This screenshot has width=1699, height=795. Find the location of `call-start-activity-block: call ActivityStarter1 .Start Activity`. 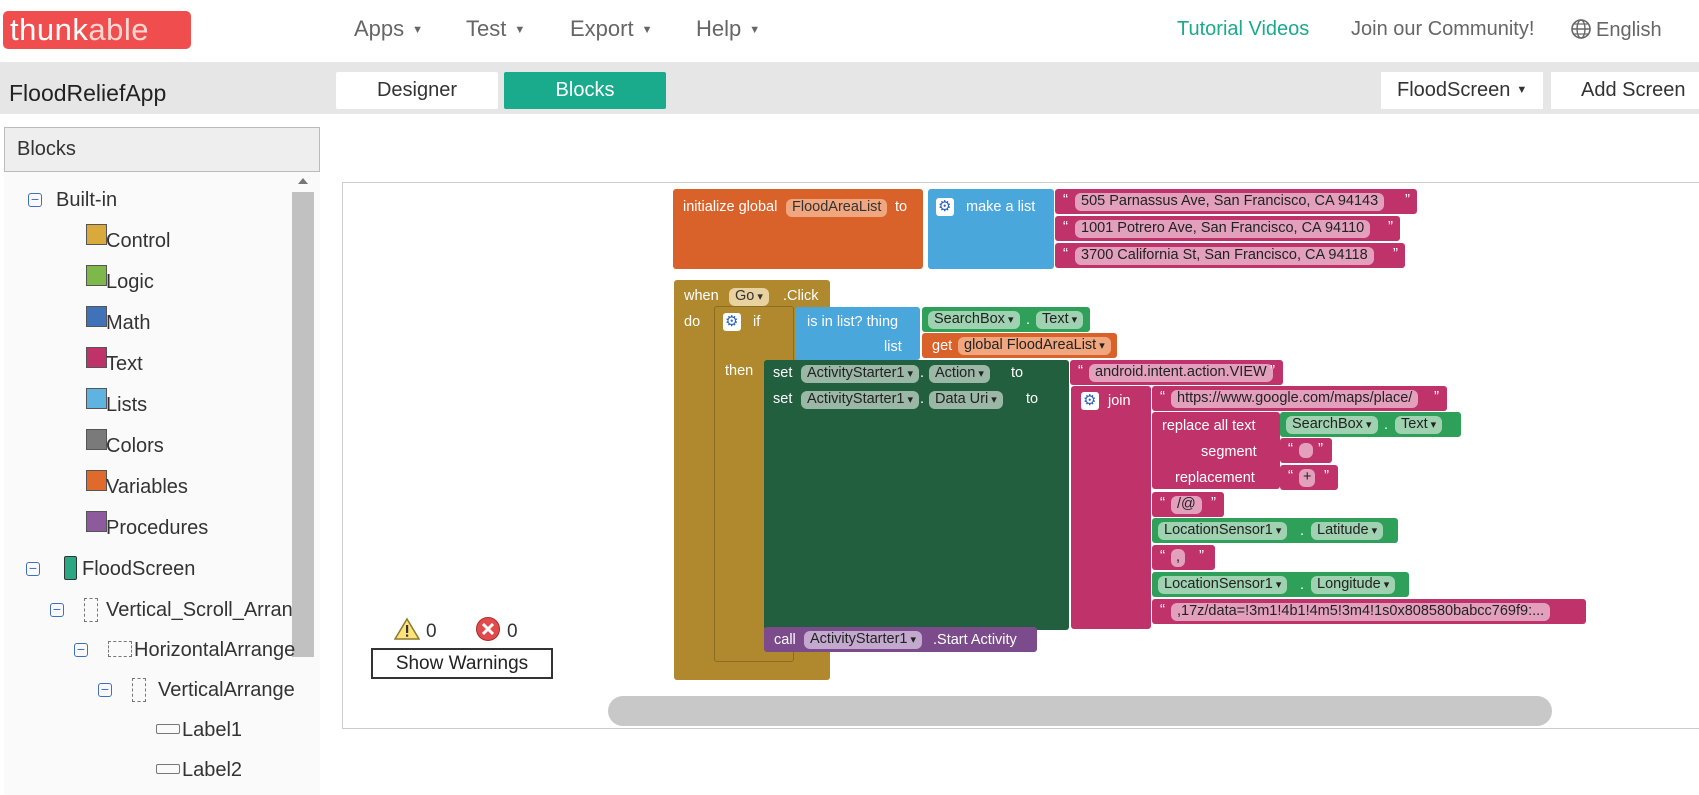

call-start-activity-block: call ActivityStarter1 .Start Activity is located at coordinates (900, 639).